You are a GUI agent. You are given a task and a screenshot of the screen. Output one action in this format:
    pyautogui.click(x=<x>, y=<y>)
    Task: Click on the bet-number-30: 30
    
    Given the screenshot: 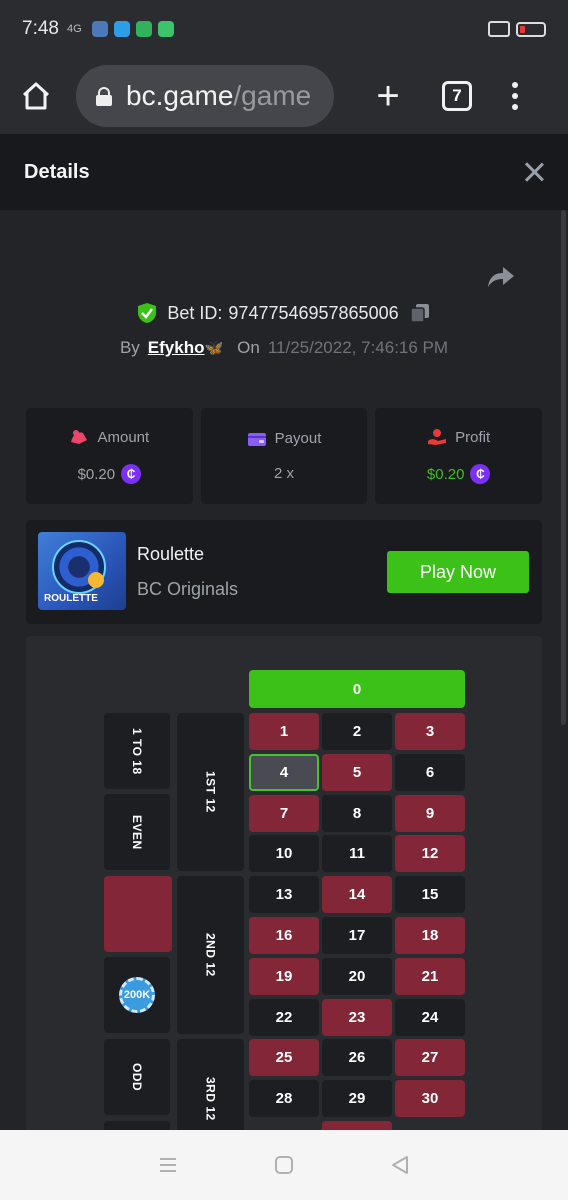 What is the action you would take?
    pyautogui.click(x=430, y=1099)
    